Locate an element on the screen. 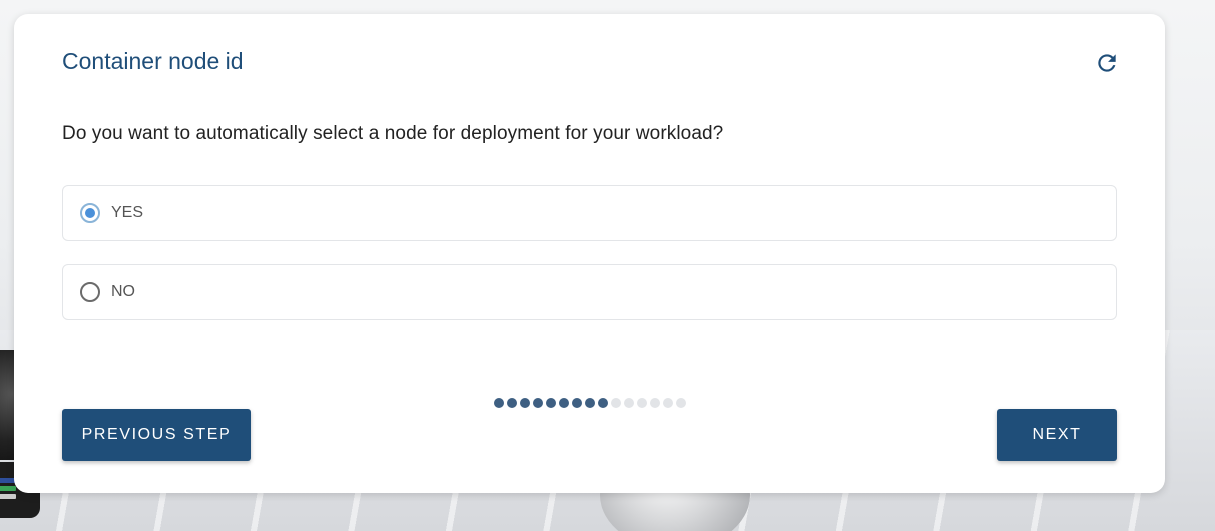 The height and width of the screenshot is (531, 1215). refresh-icon is located at coordinates (1107, 63).